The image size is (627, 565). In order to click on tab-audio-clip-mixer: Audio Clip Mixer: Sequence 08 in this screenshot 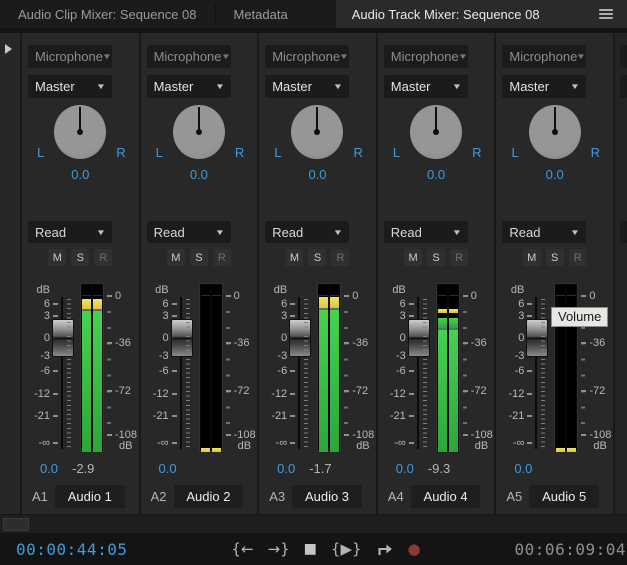, I will do `click(107, 14)`.